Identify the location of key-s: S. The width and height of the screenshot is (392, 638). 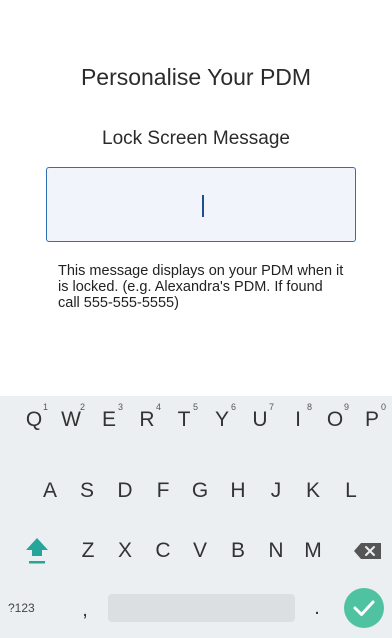
(87, 491).